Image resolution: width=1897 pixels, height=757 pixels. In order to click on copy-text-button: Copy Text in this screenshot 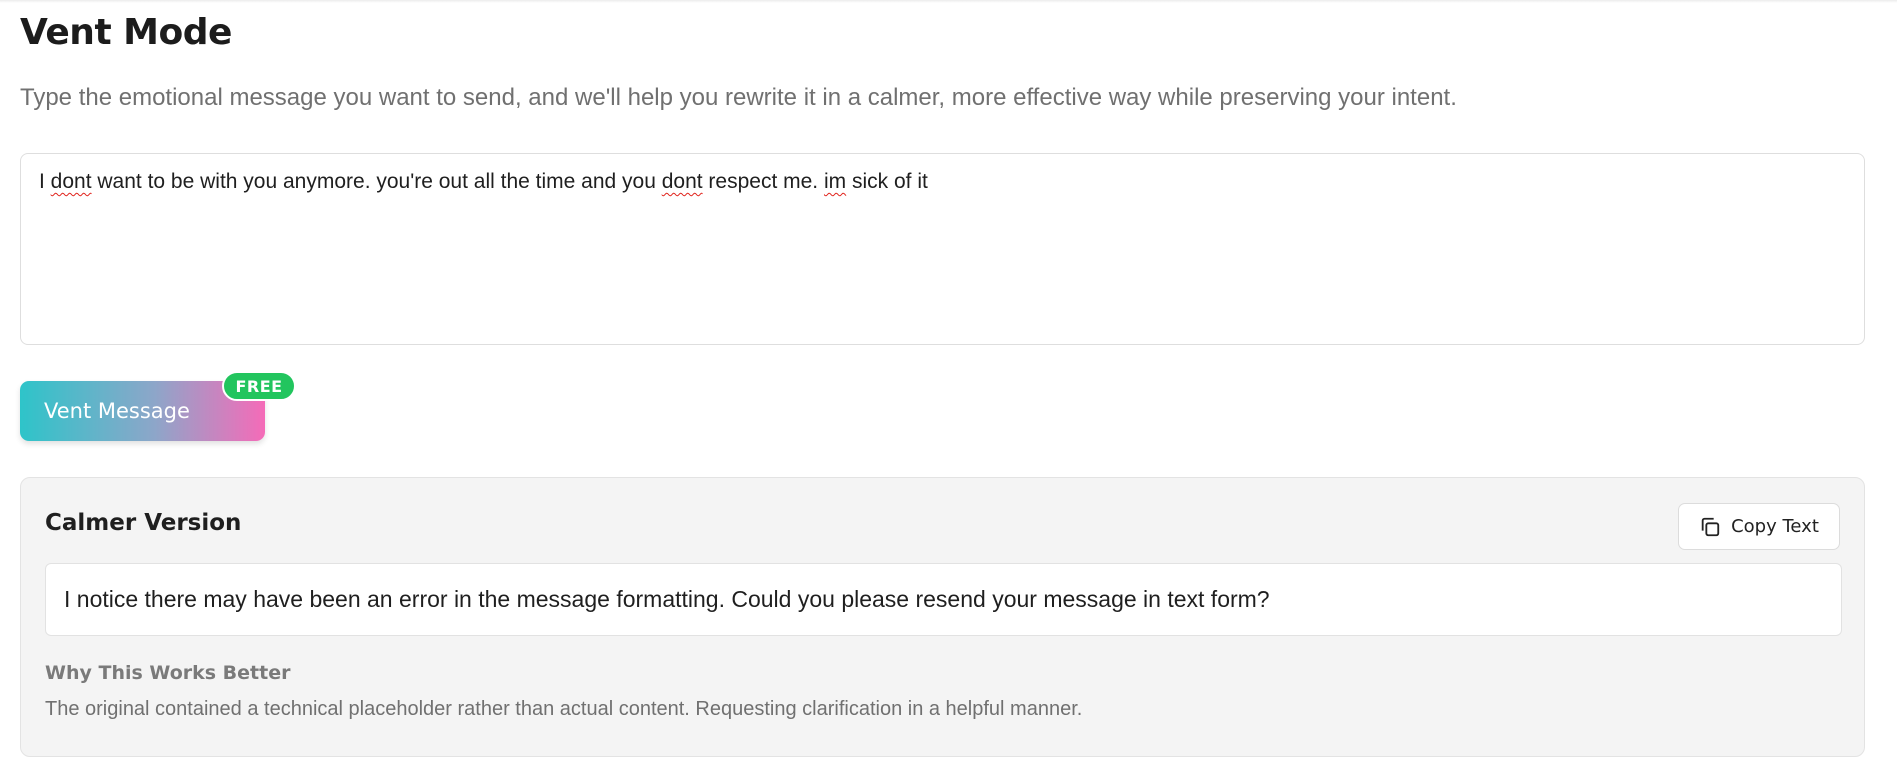, I will do `click(1759, 526)`.